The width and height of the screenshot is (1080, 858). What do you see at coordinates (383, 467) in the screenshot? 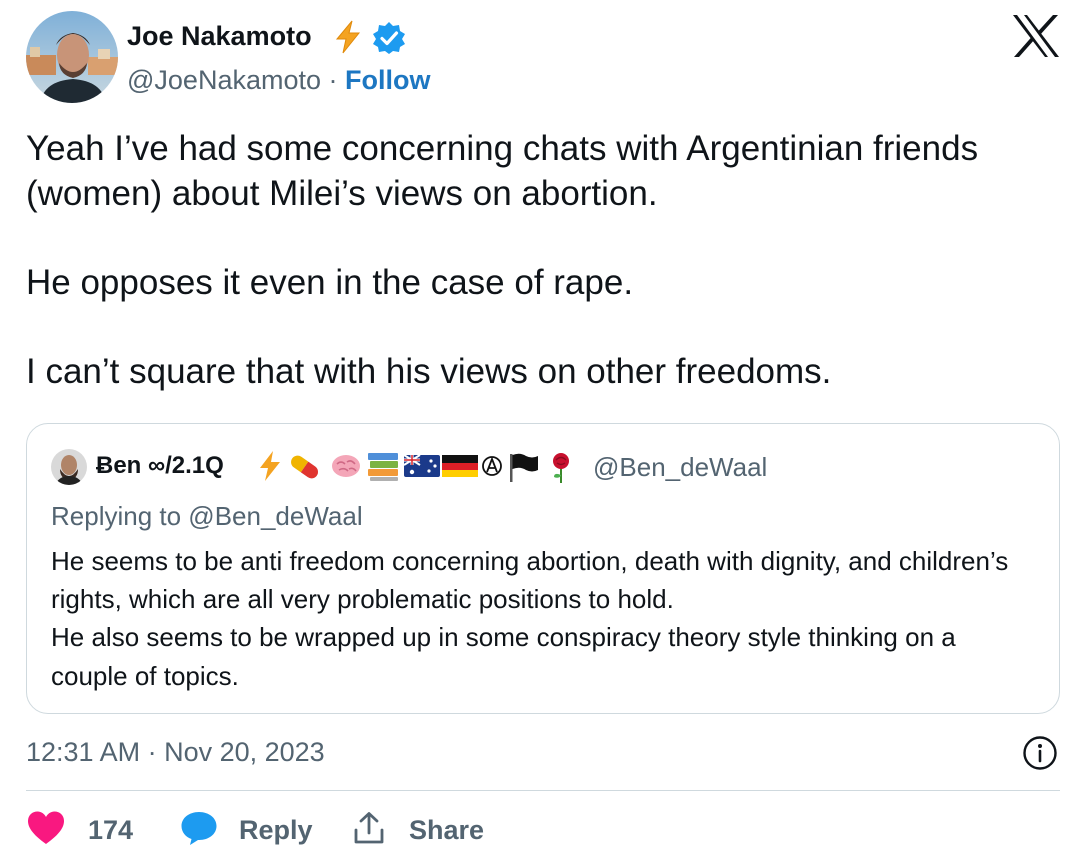
I see `books-icon` at bounding box center [383, 467].